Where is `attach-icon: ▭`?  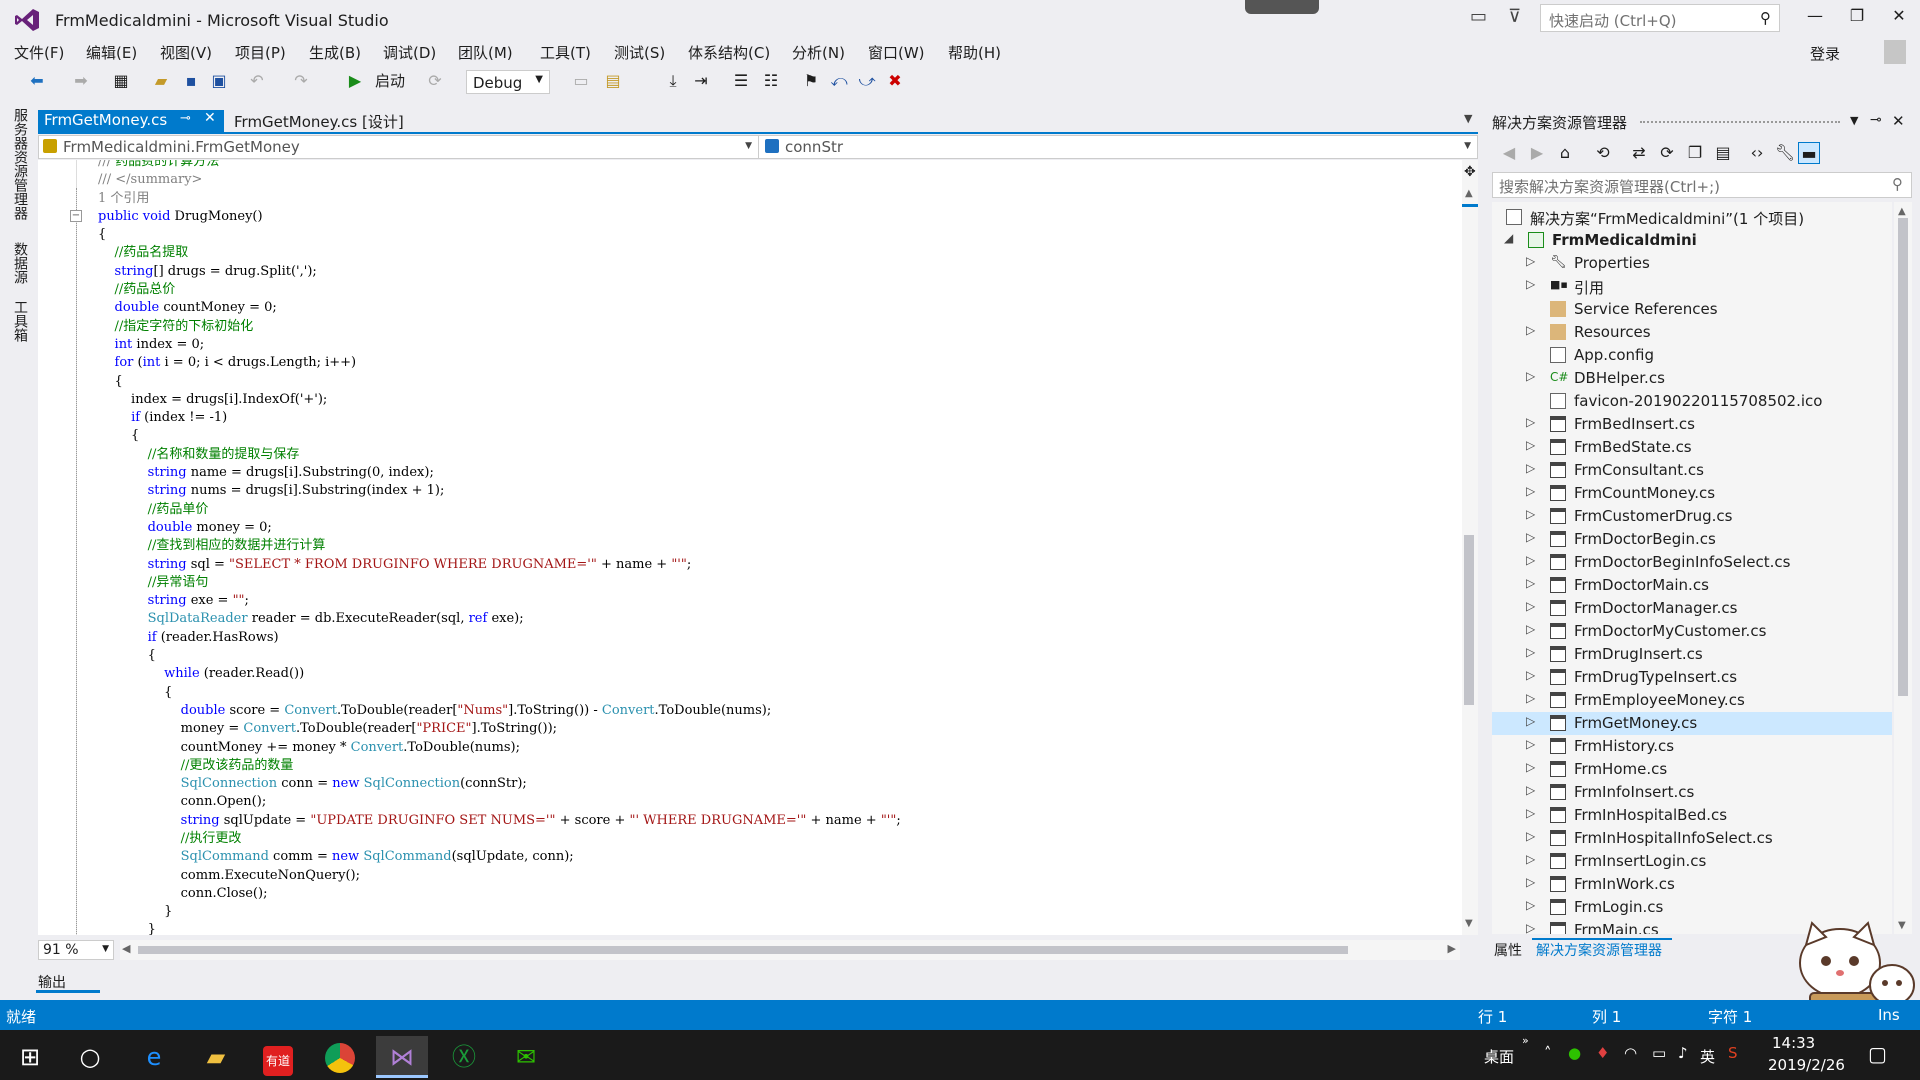 attach-icon: ▭ is located at coordinates (581, 81).